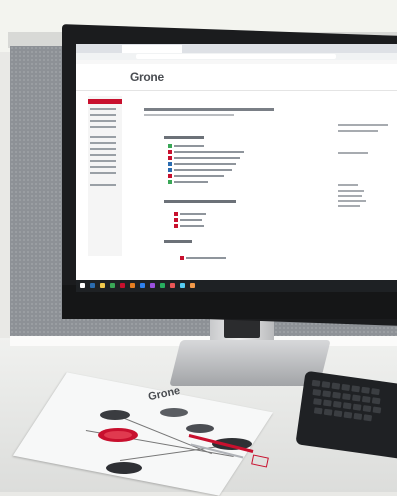 Image resolution: width=397 pixels, height=496 pixels. I want to click on header-divider, so click(236, 90).